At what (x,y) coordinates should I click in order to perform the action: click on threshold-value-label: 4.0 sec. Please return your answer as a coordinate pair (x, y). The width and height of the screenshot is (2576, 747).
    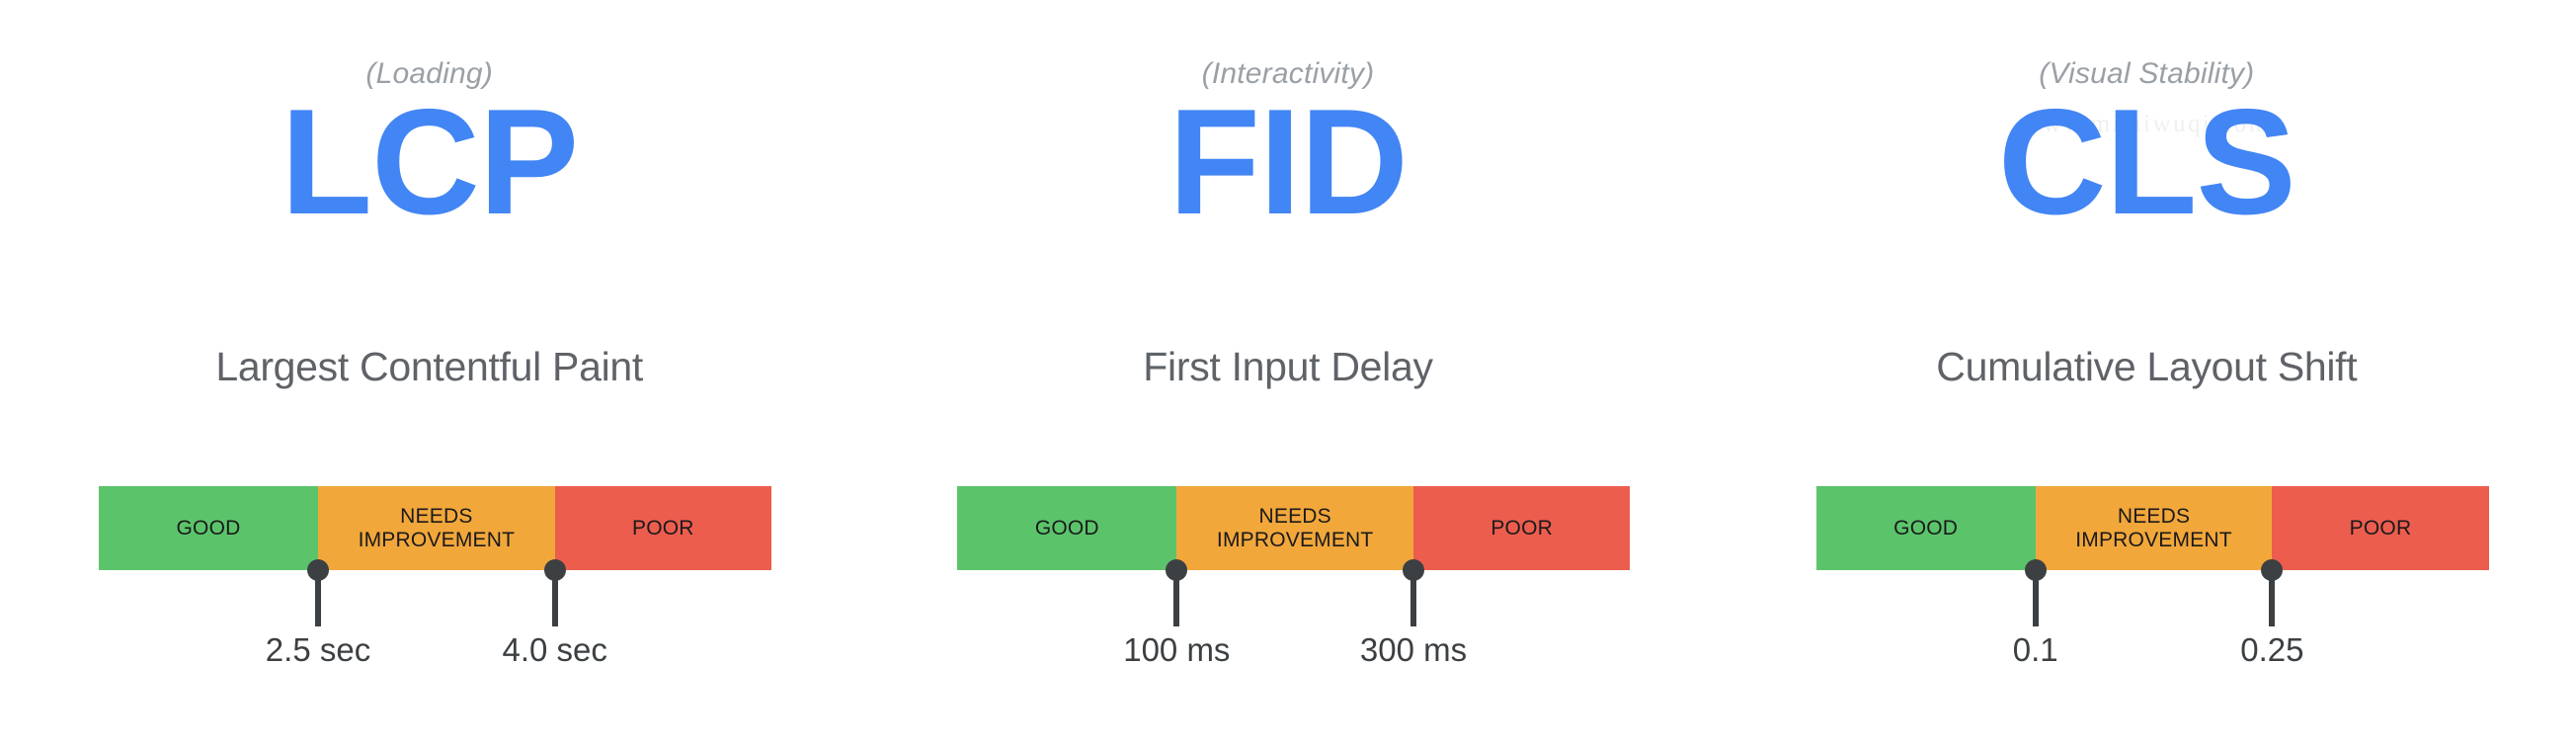
    Looking at the image, I should click on (554, 649).